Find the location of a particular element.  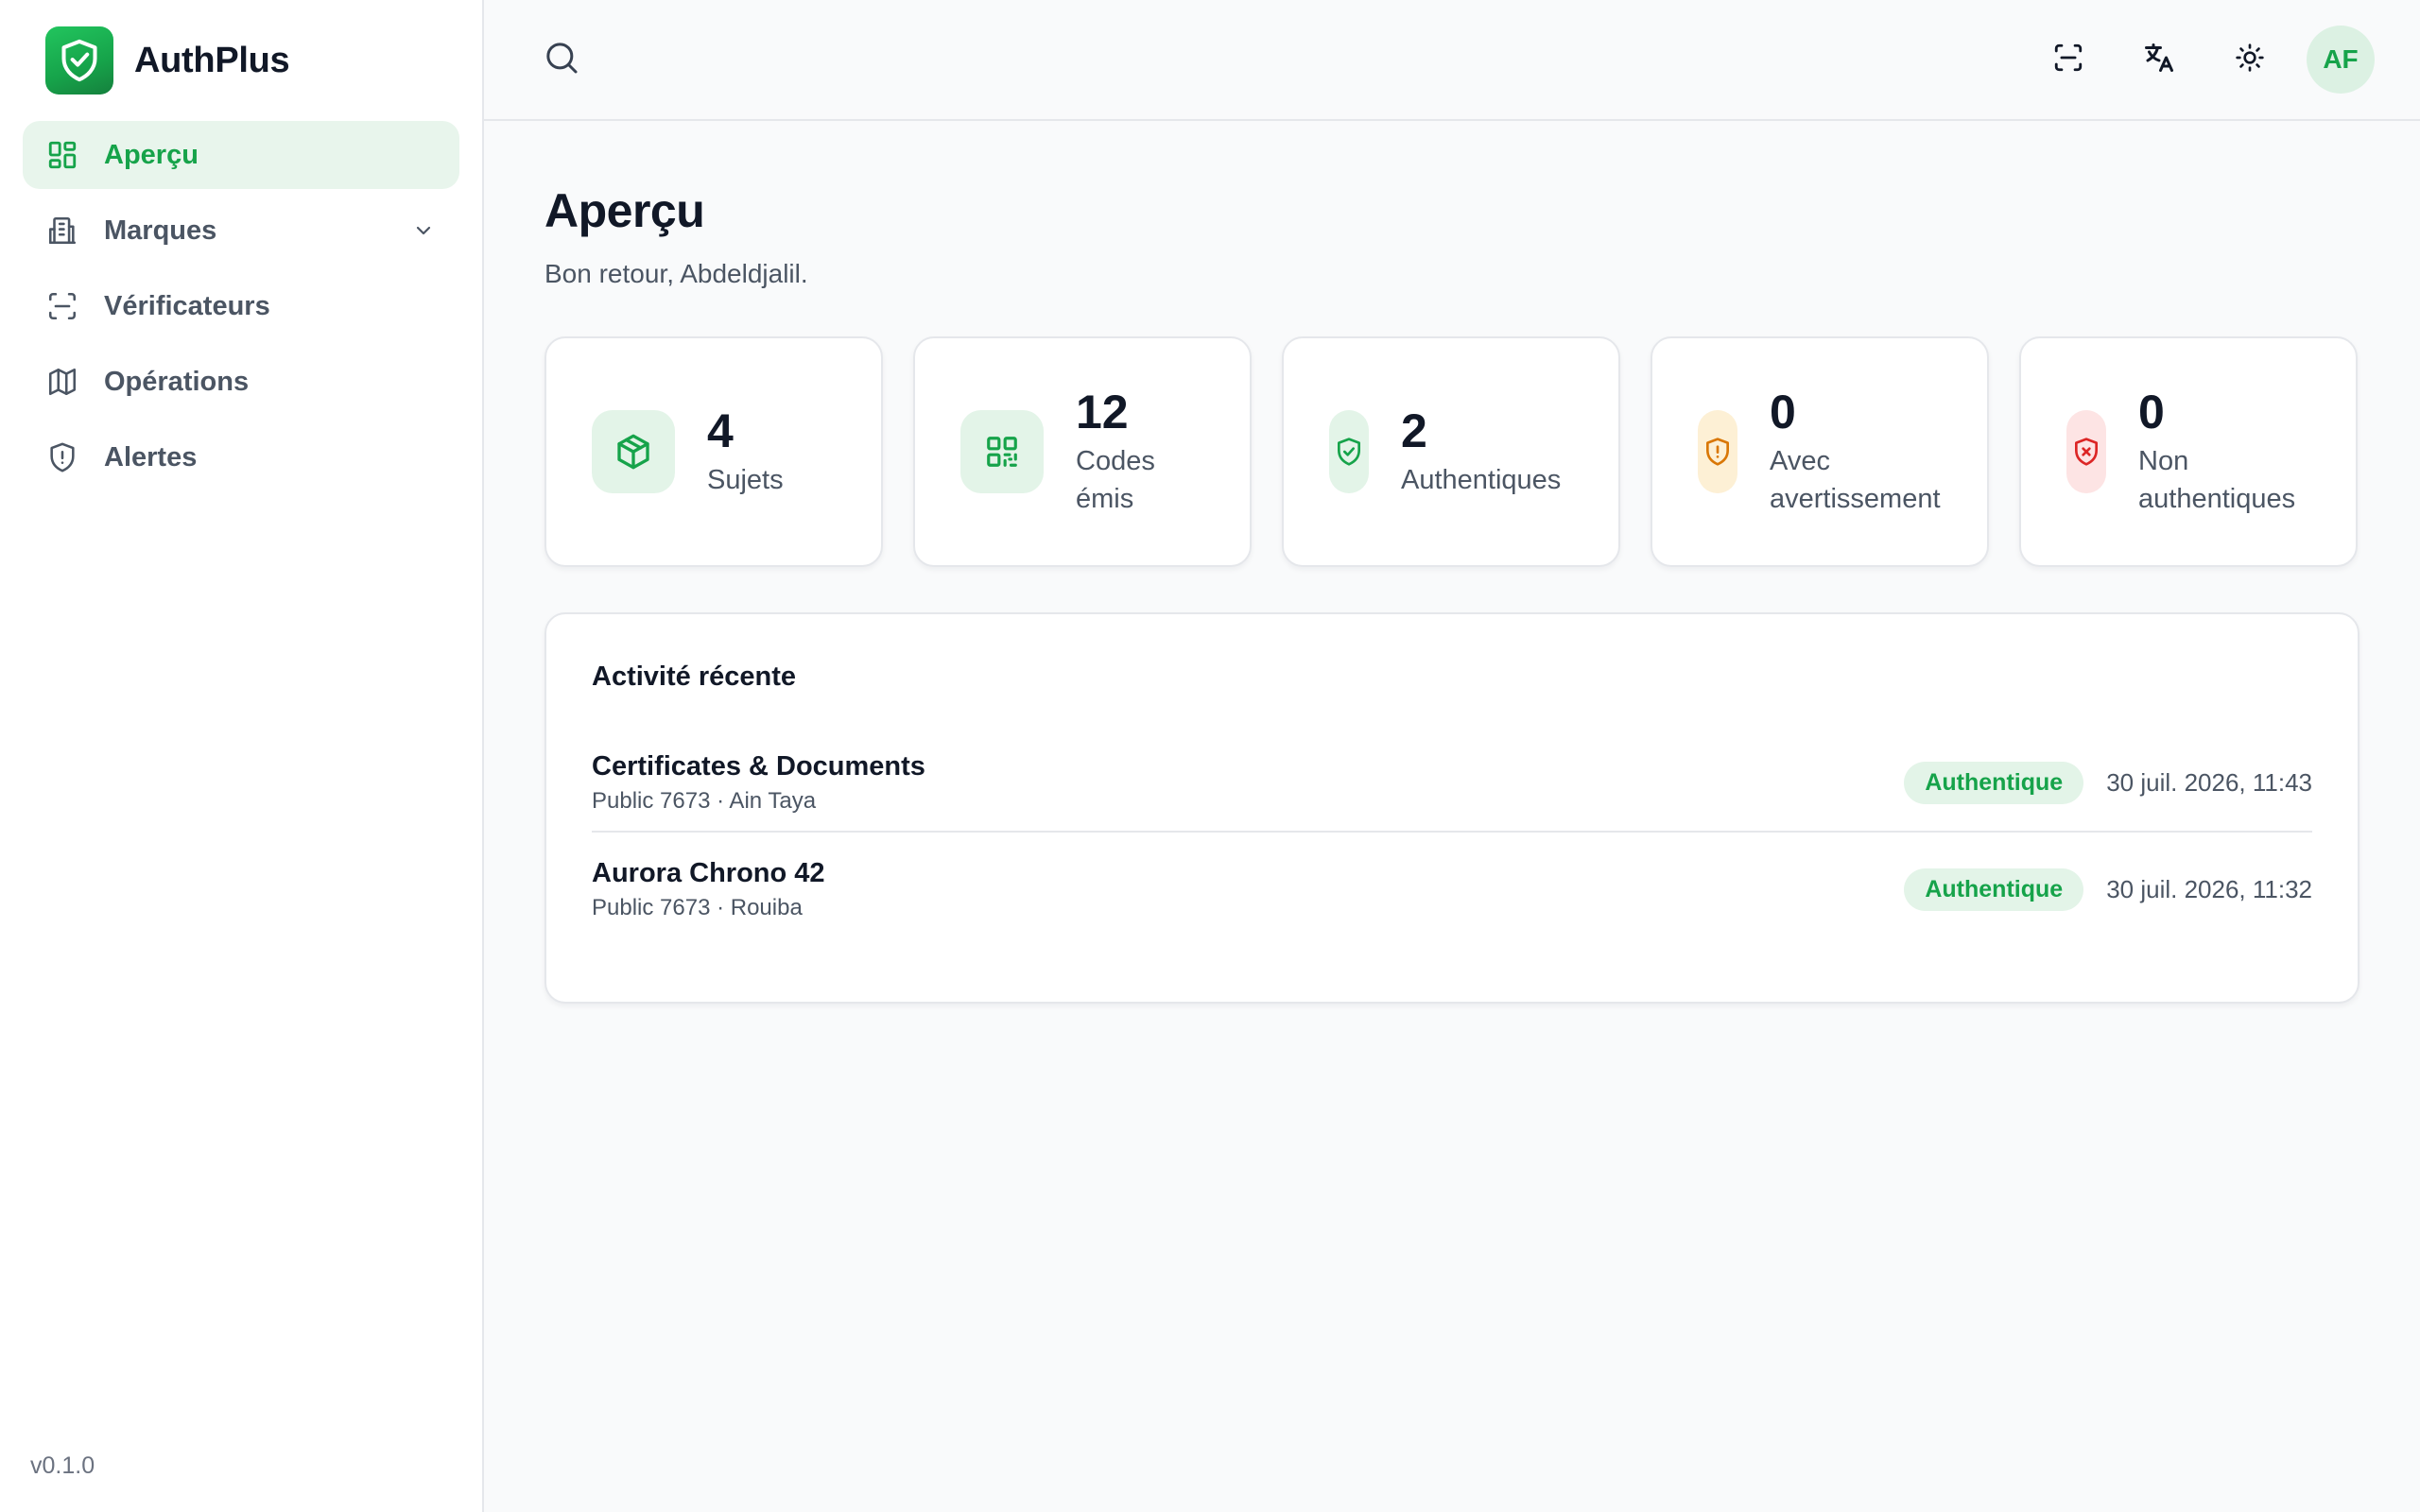

activity-item-title: Certificates & Documents is located at coordinates (758, 766).